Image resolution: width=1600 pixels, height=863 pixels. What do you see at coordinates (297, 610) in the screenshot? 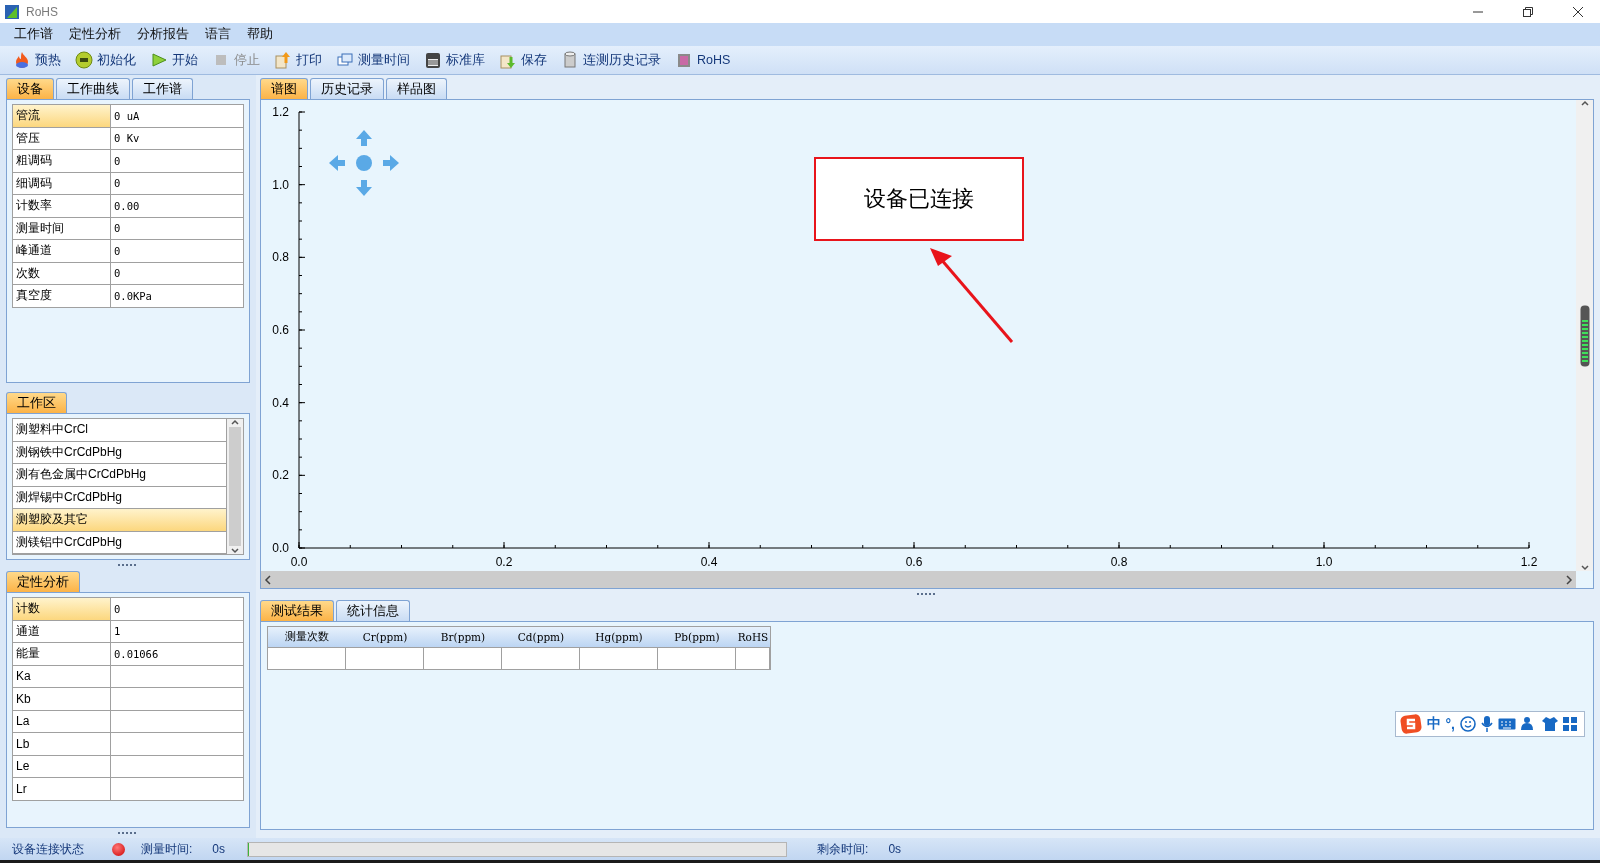
I see `tab: 测试结果` at bounding box center [297, 610].